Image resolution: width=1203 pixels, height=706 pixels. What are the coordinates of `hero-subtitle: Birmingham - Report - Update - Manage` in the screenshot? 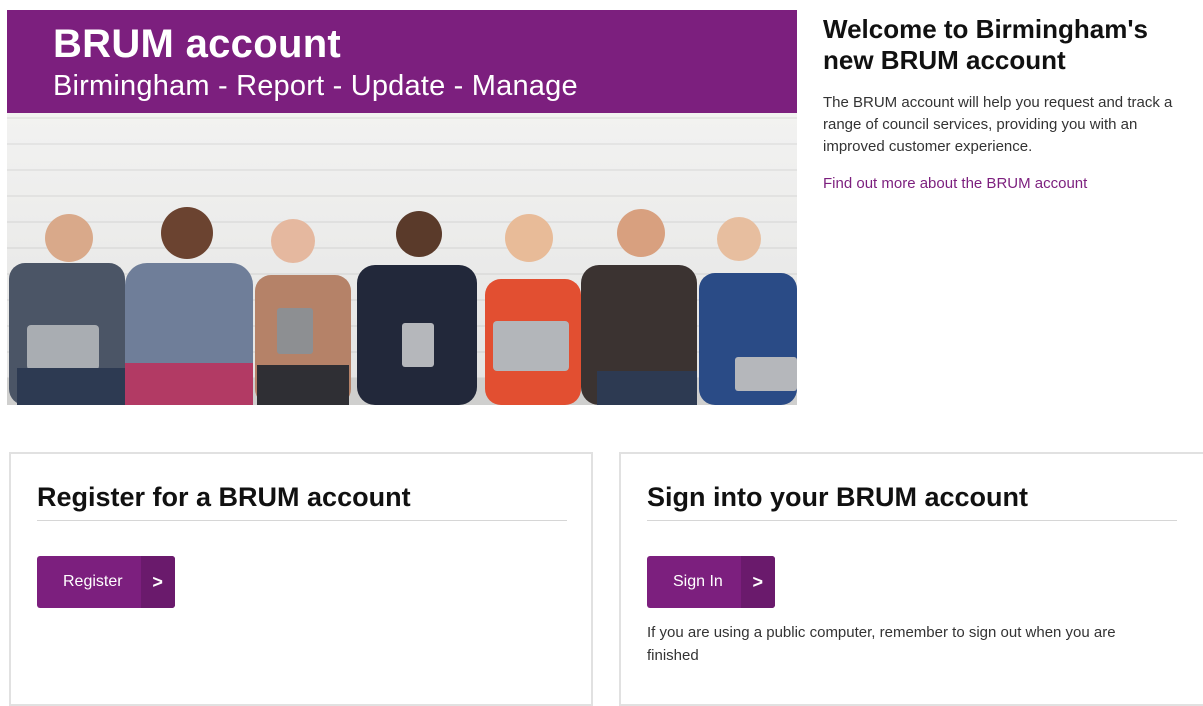 It's located at (315, 86).